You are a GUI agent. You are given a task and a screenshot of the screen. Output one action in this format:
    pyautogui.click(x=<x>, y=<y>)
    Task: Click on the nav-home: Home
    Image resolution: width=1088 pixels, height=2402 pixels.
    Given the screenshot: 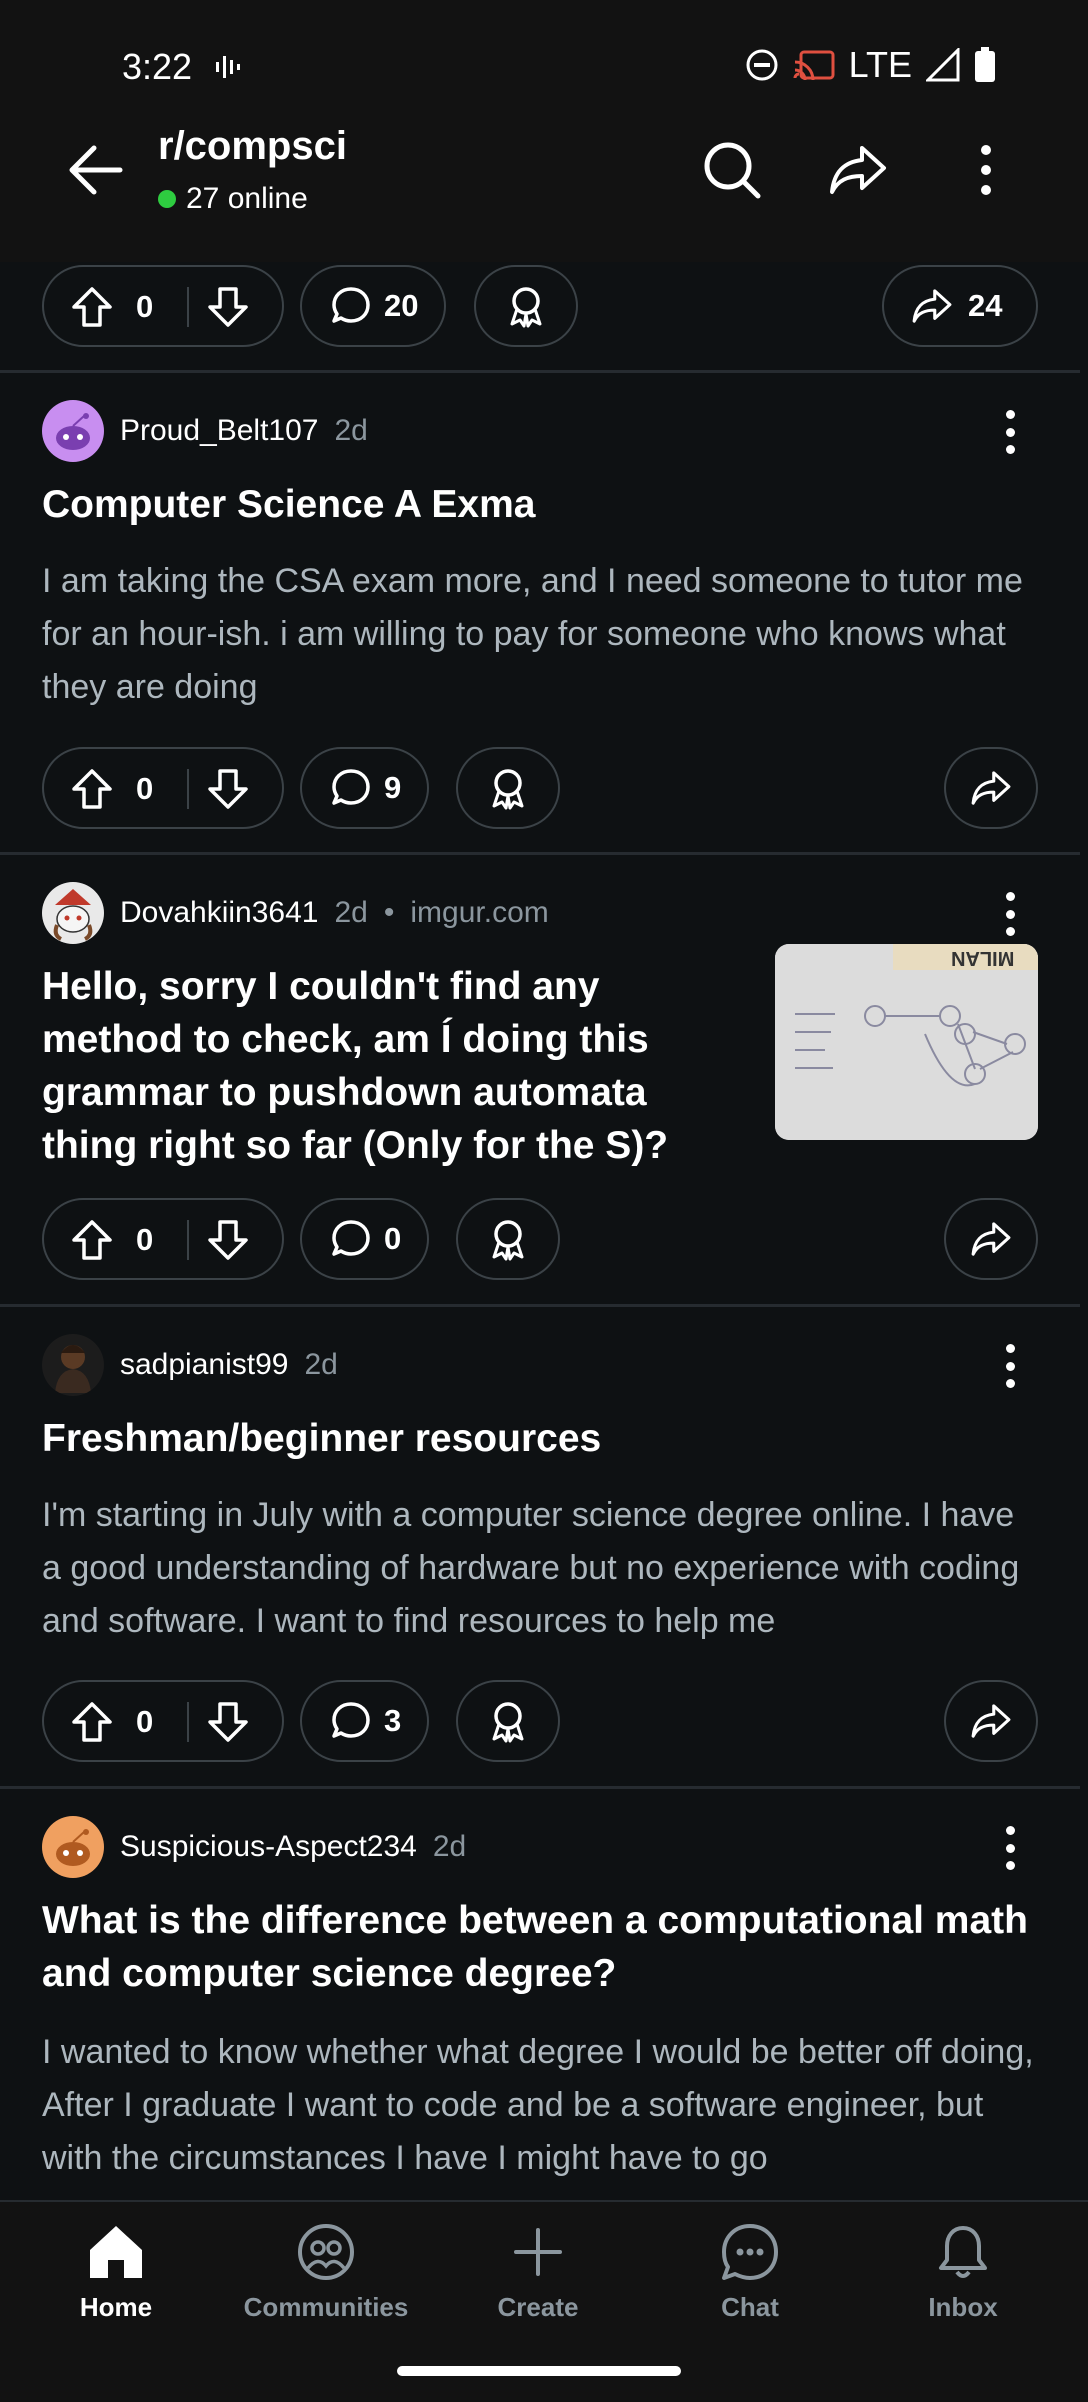 What is the action you would take?
    pyautogui.click(x=116, y=2287)
    